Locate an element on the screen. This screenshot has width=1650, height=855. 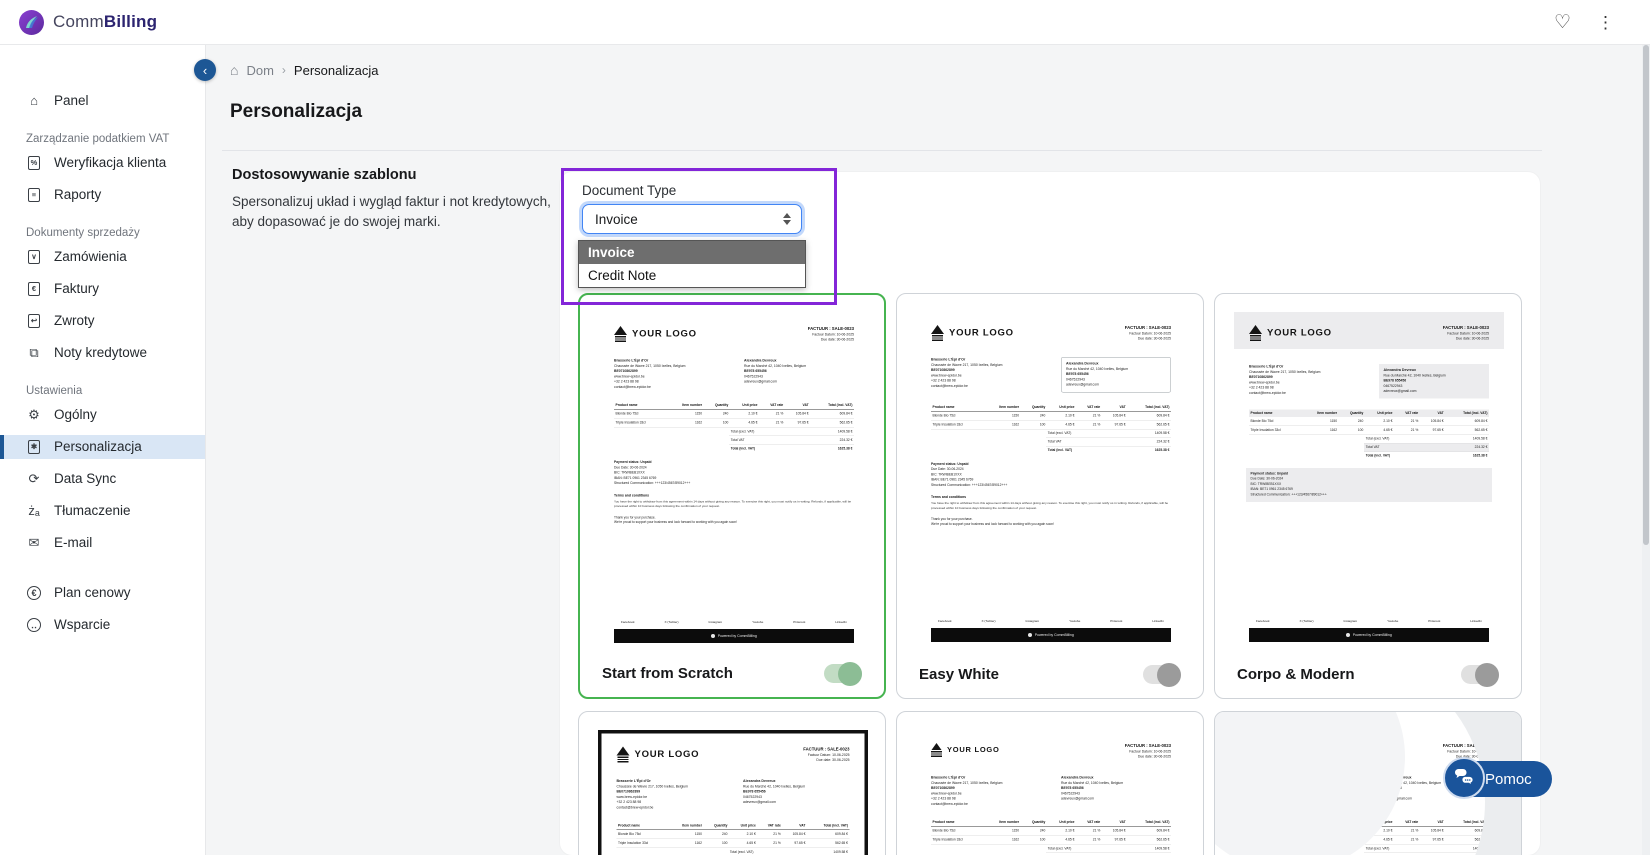
document-type-listbox: Invoice Credit Note is located at coordinates (692, 264).